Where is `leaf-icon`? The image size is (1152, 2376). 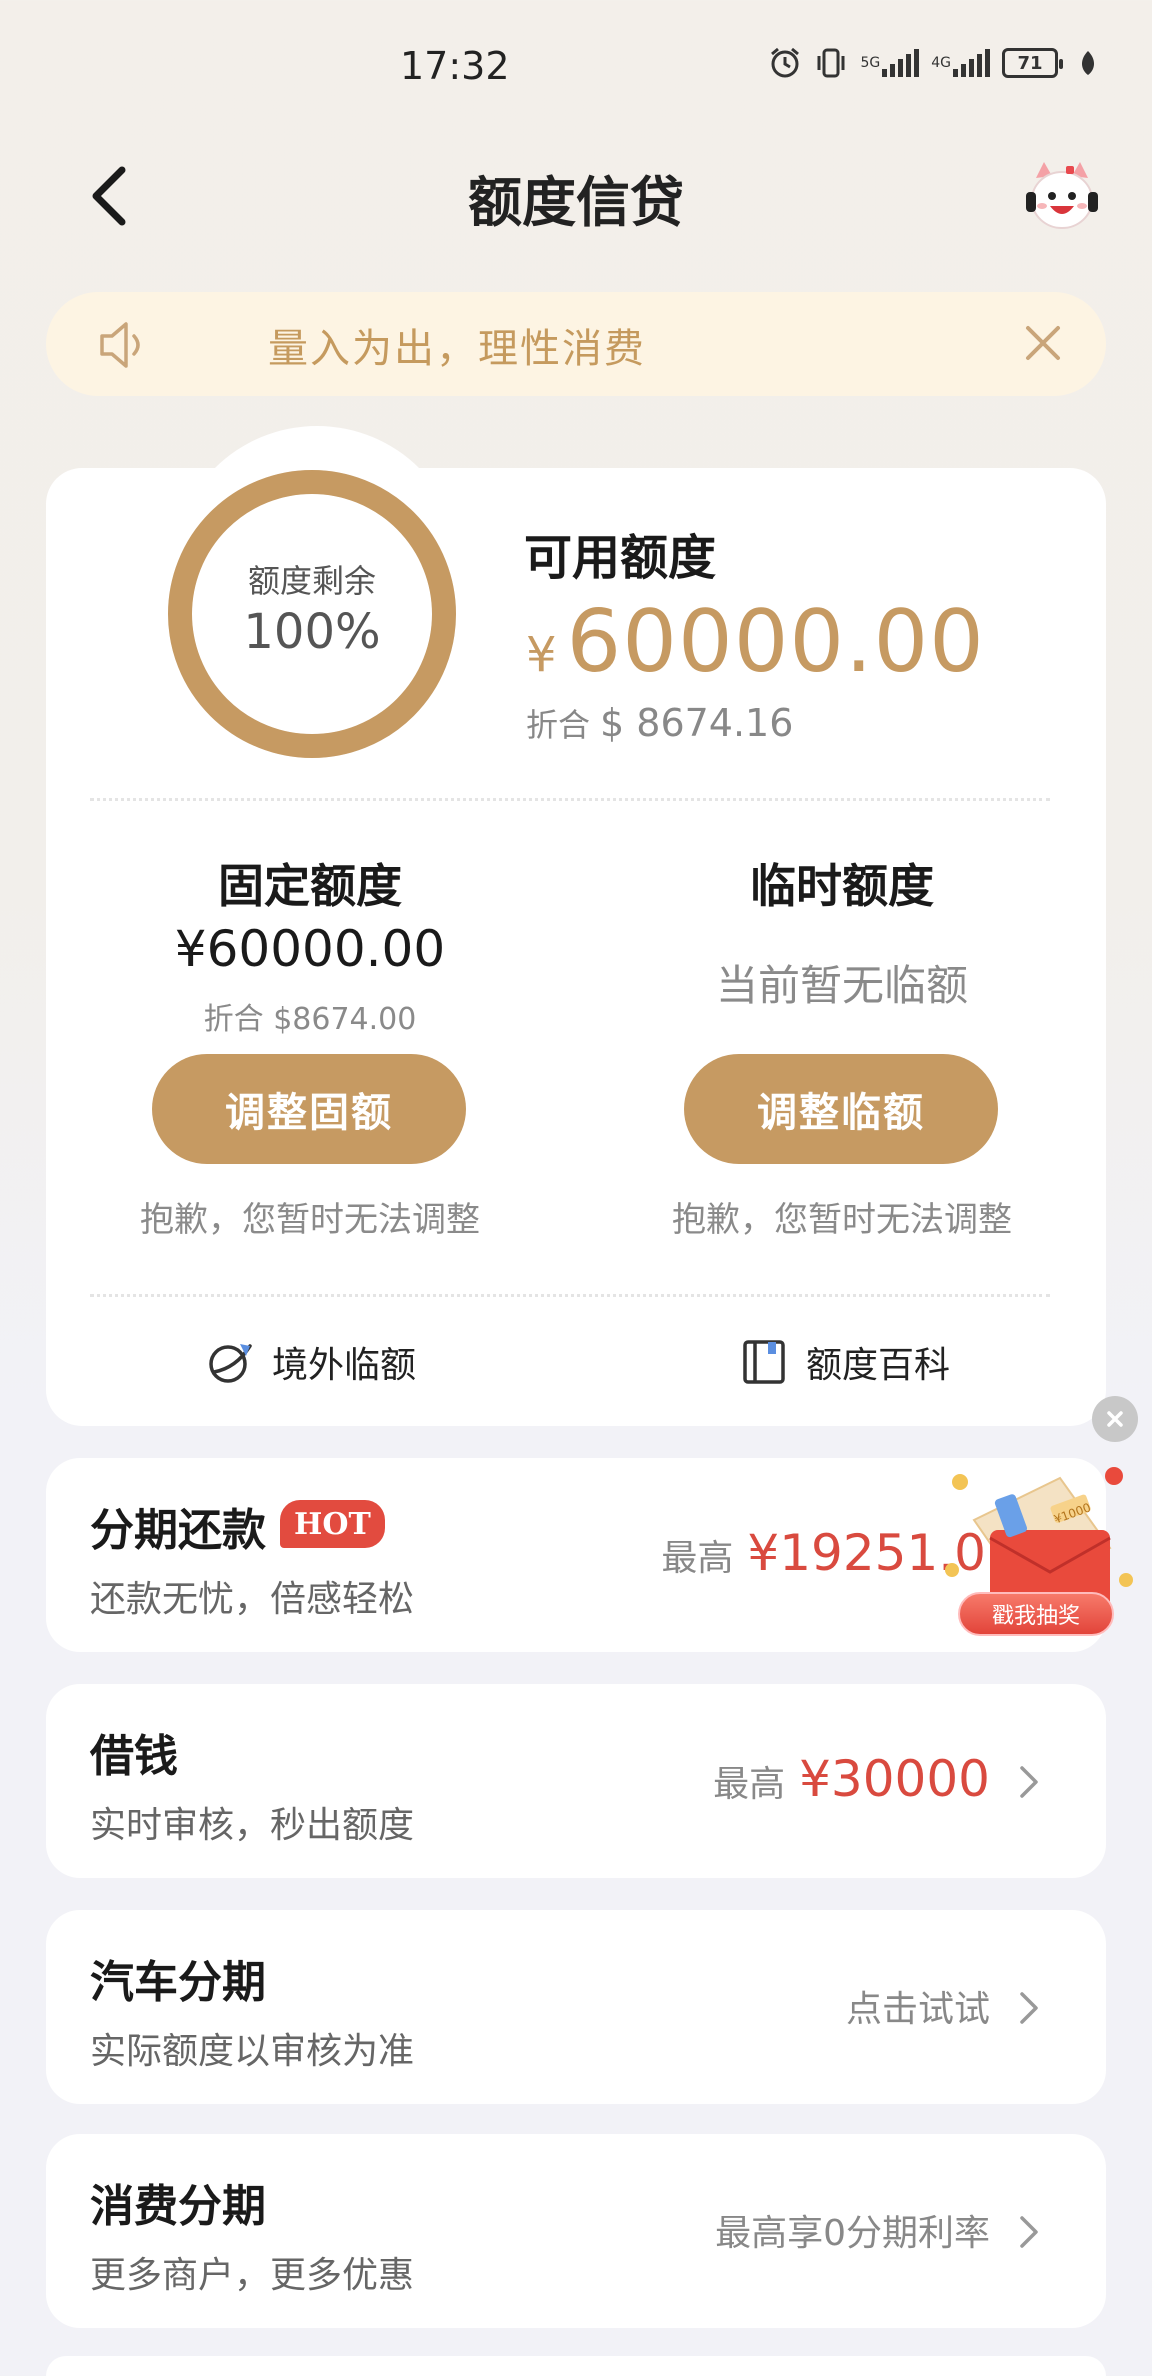
leaf-icon is located at coordinates (1088, 63).